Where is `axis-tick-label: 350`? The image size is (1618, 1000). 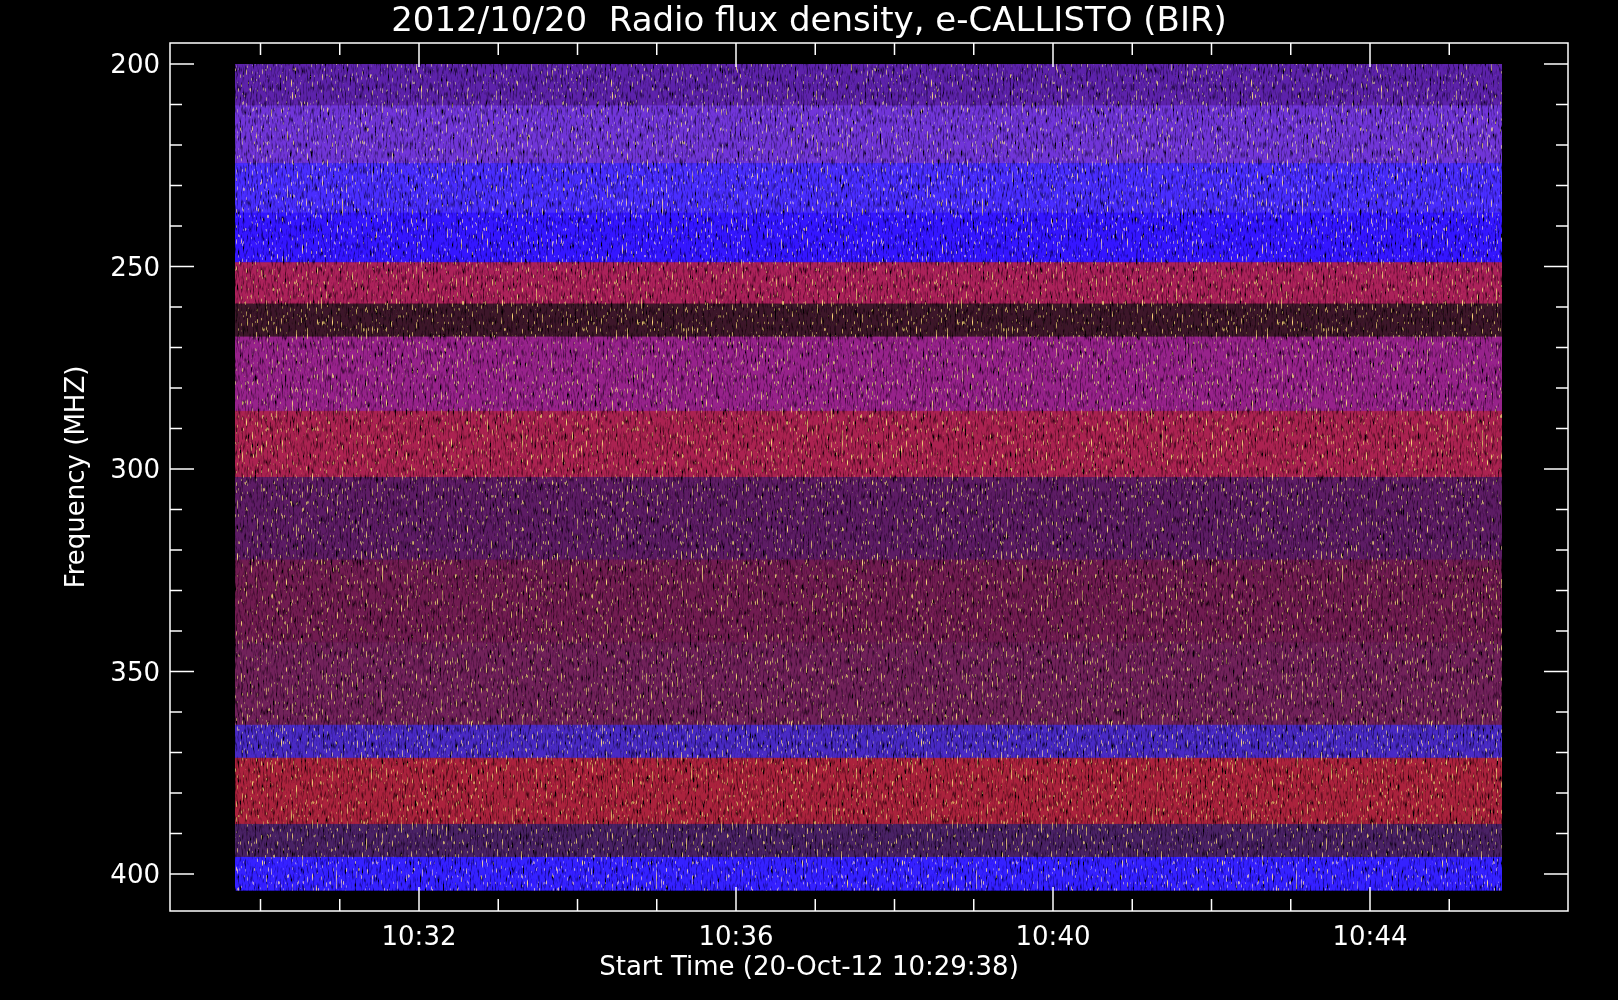
axis-tick-label: 350 is located at coordinates (135, 671).